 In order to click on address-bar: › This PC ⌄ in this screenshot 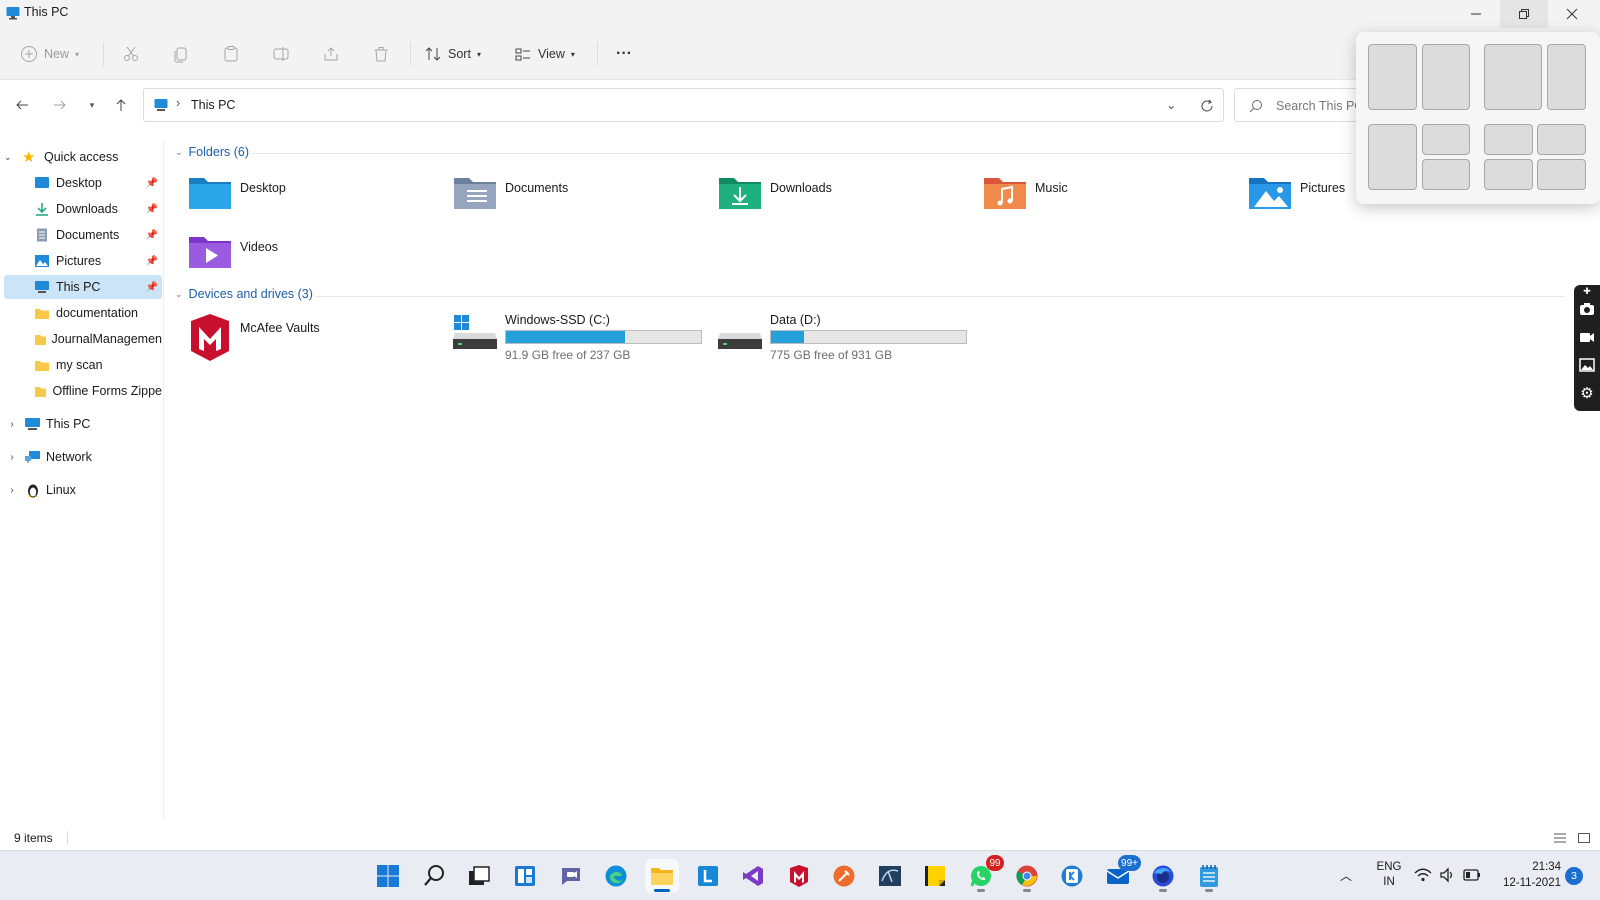, I will do `click(683, 105)`.